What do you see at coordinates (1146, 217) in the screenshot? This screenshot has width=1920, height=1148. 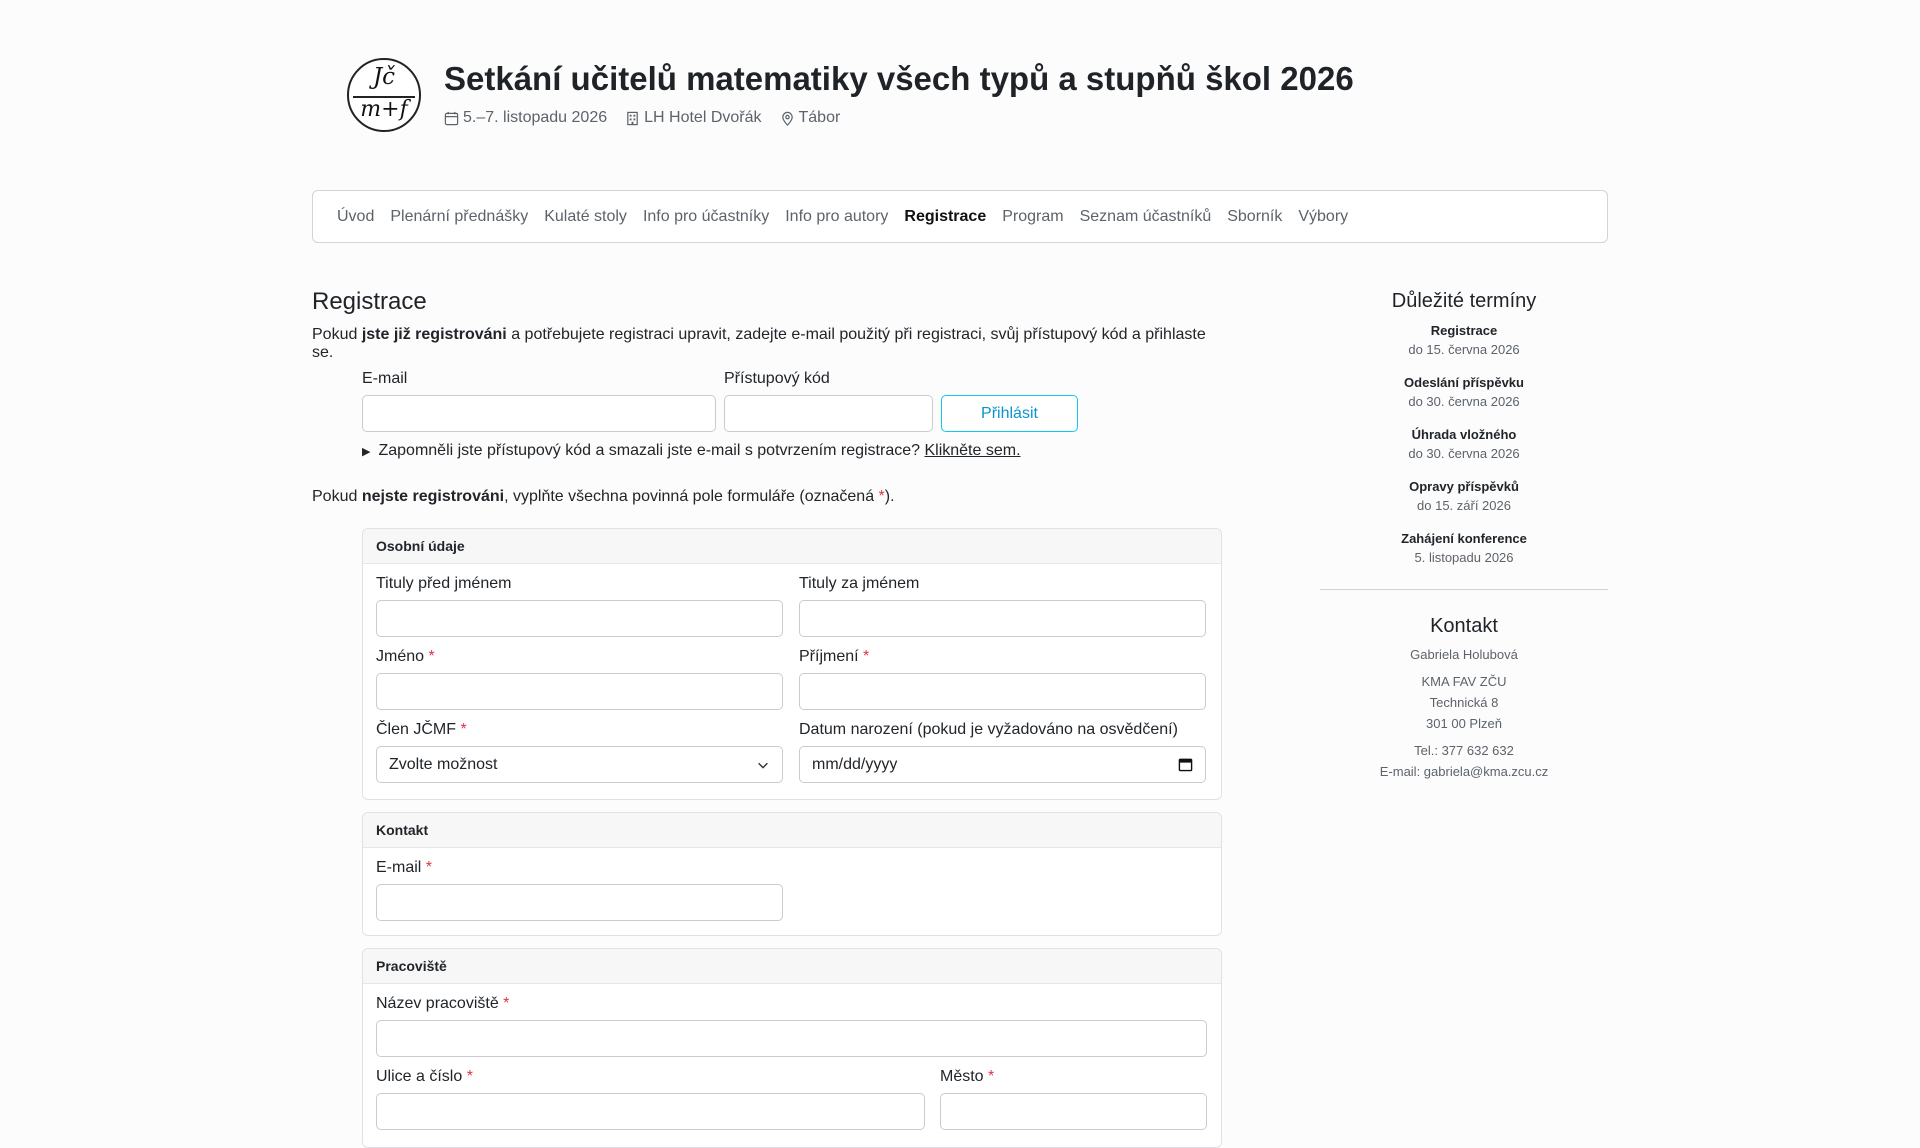 I see `nav-seznam-ucastniku: Seznam účastníků` at bounding box center [1146, 217].